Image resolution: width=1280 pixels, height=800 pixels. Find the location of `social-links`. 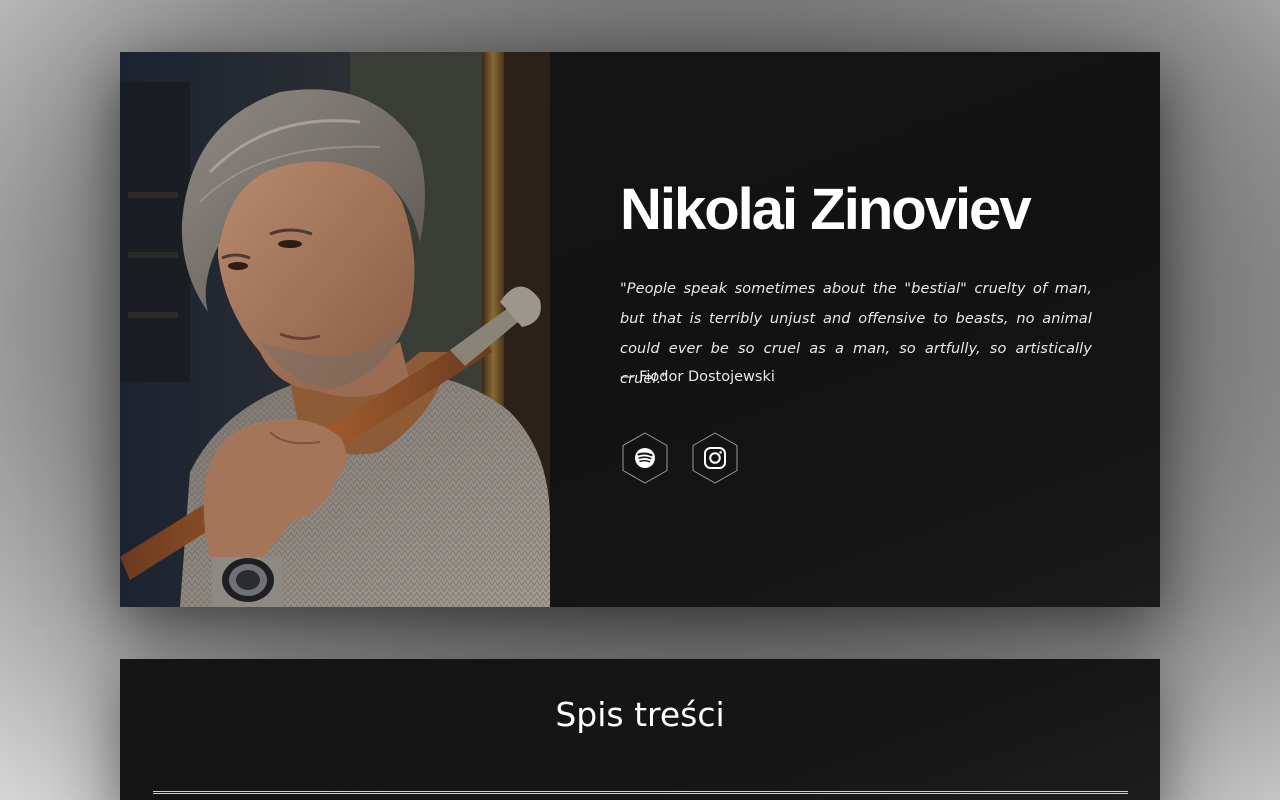

social-links is located at coordinates (680, 458).